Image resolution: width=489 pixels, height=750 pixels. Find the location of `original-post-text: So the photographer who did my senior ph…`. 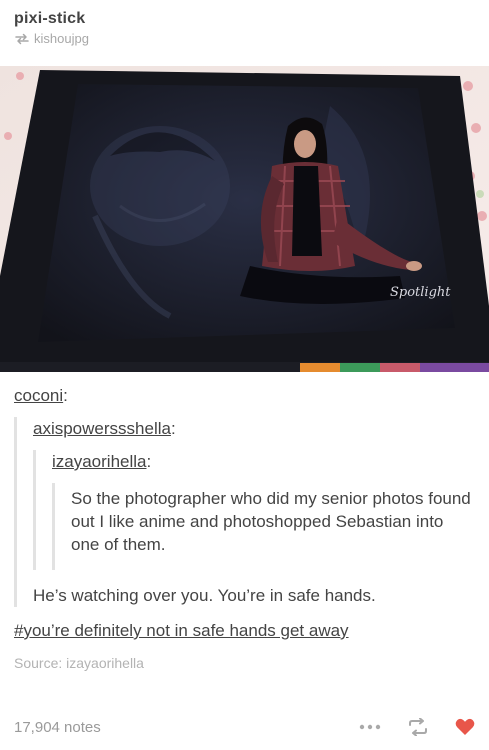

original-post-text: So the photographer who did my senior ph… is located at coordinates (271, 521).